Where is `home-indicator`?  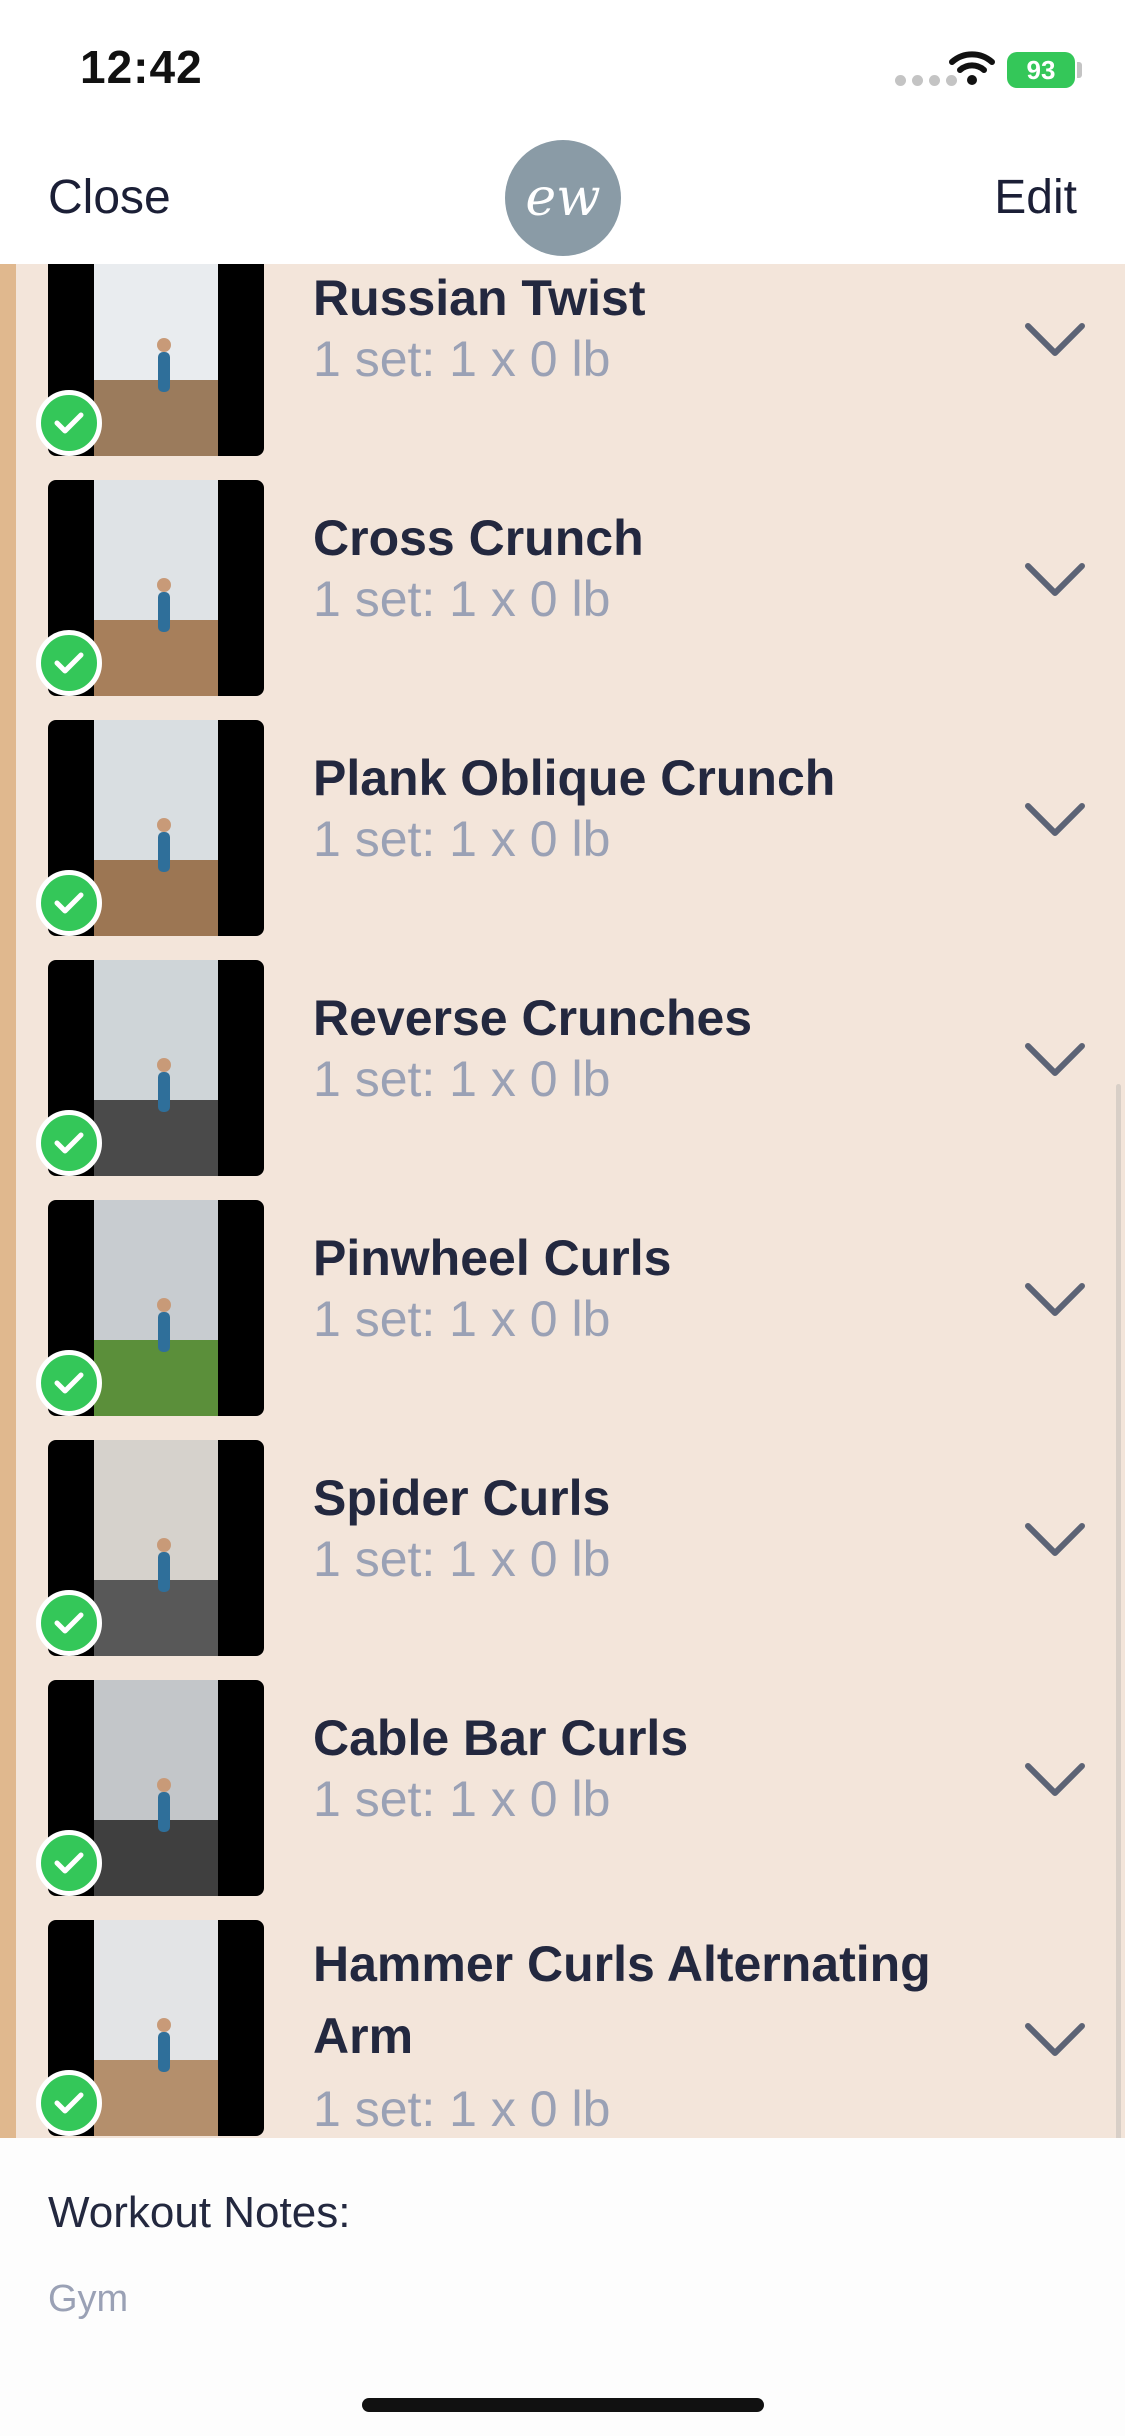
home-indicator is located at coordinates (563, 2405).